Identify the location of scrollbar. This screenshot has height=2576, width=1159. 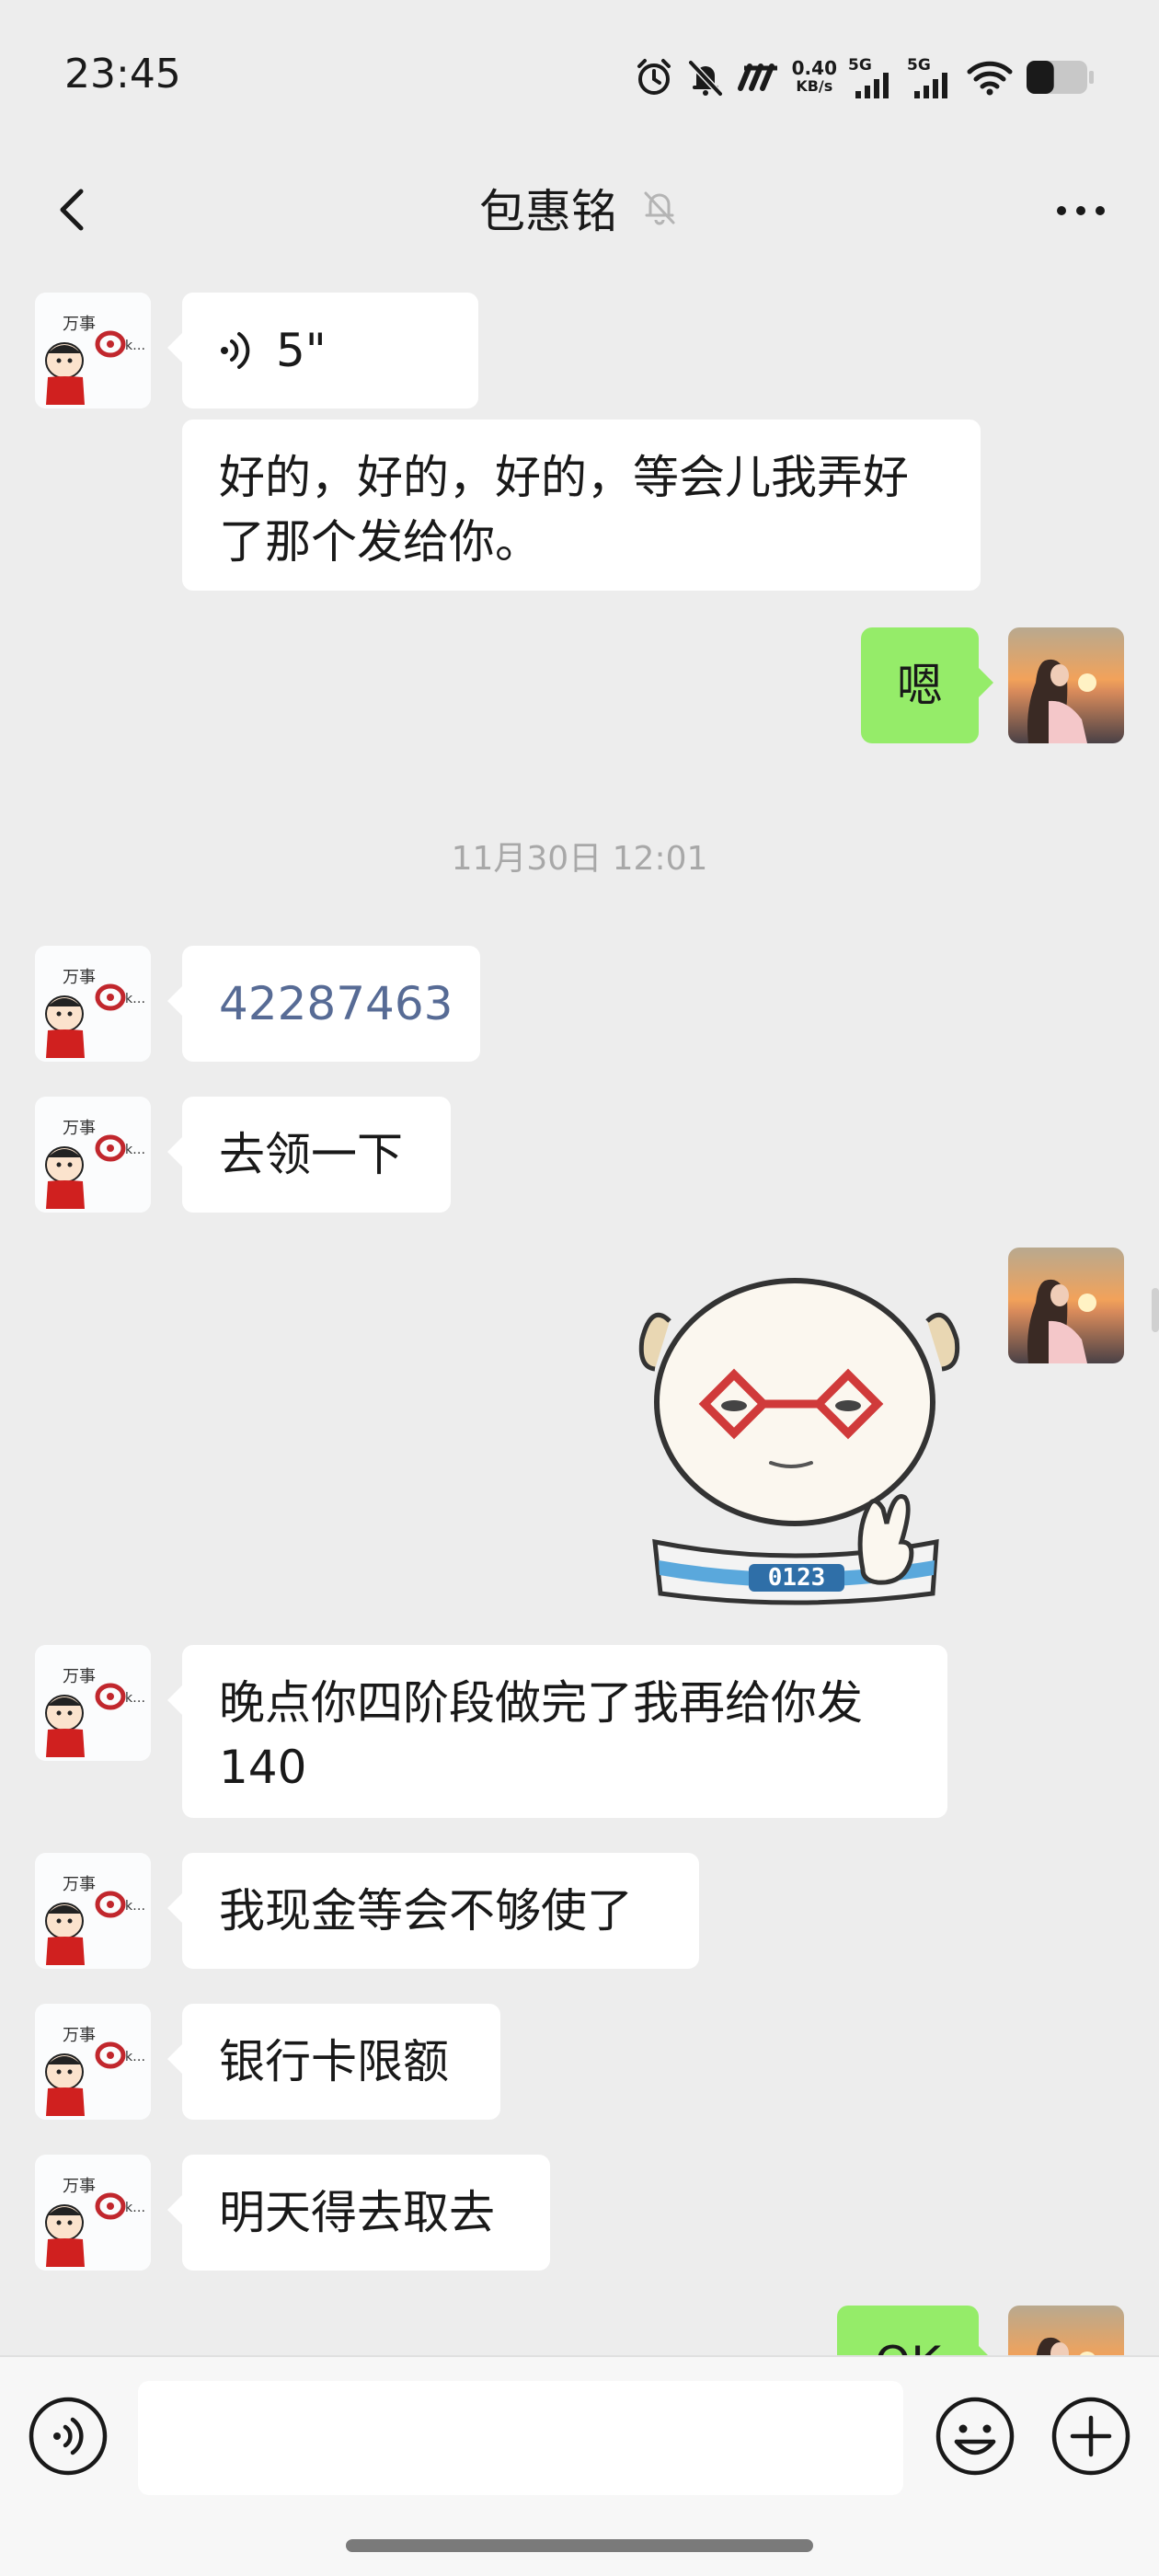
(1155, 1310).